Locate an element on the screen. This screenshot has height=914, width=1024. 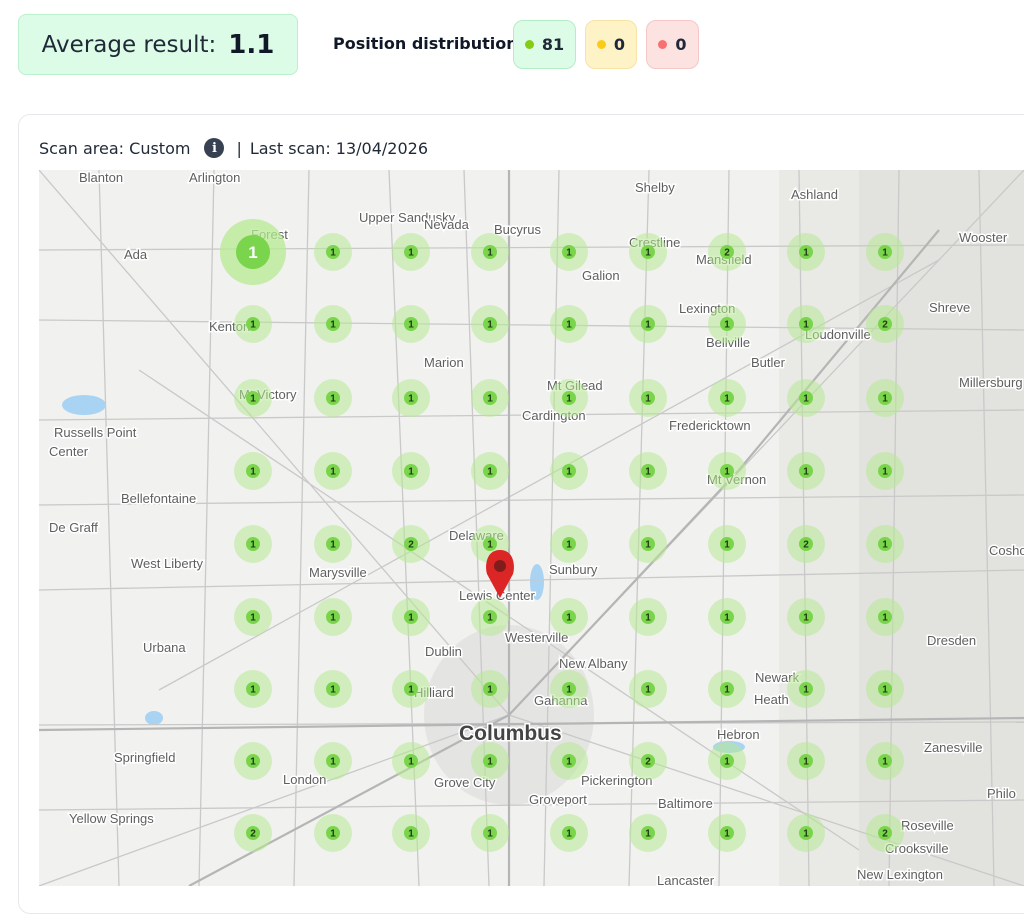
distribution-mid-pill: 0 is located at coordinates (611, 44).